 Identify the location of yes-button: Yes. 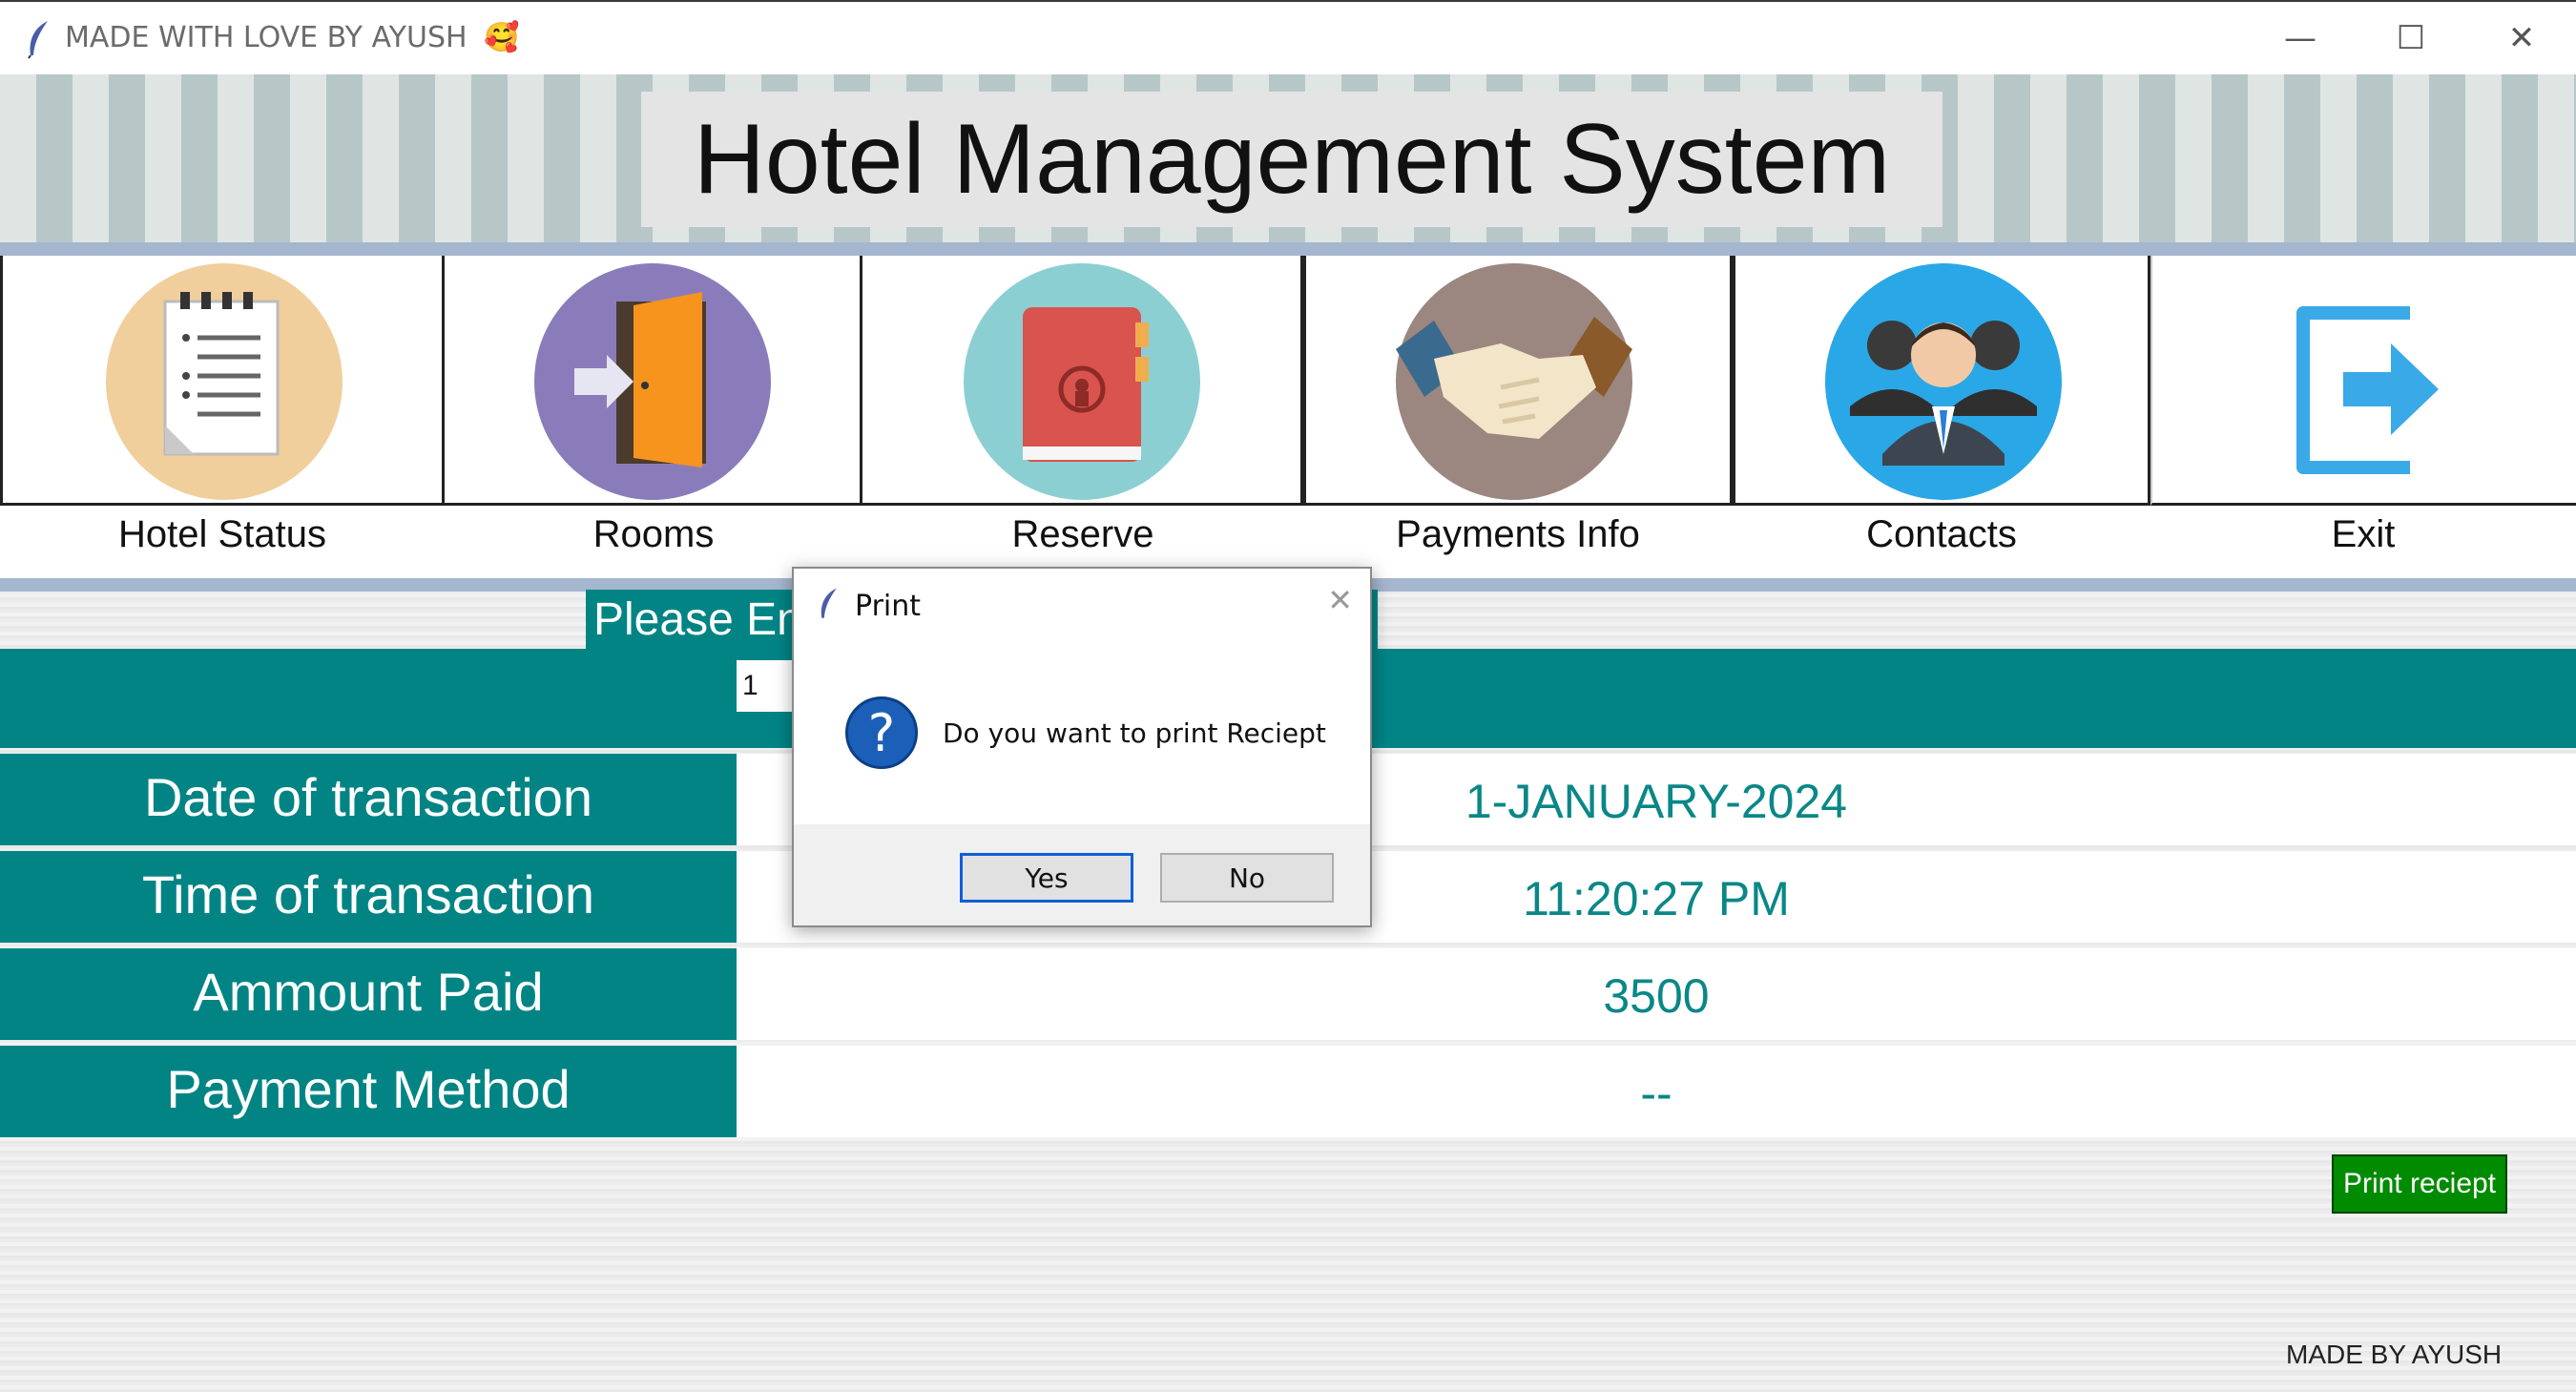
(1046, 878).